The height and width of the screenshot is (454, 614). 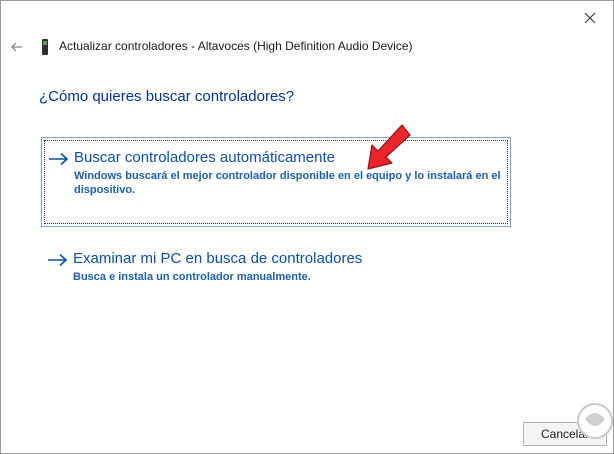 I want to click on option-title: Examinar mi PC en busca de controladores, so click(x=218, y=258).